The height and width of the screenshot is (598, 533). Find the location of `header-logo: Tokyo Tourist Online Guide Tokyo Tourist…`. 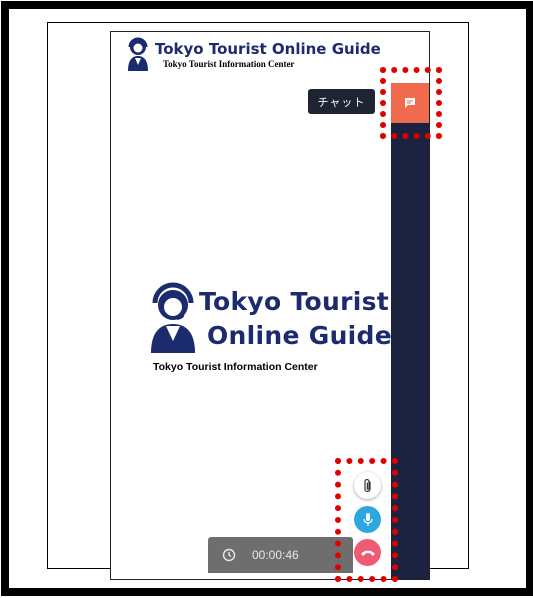

header-logo: Tokyo Tourist Online Guide Tokyo Tourist… is located at coordinates (253, 56).